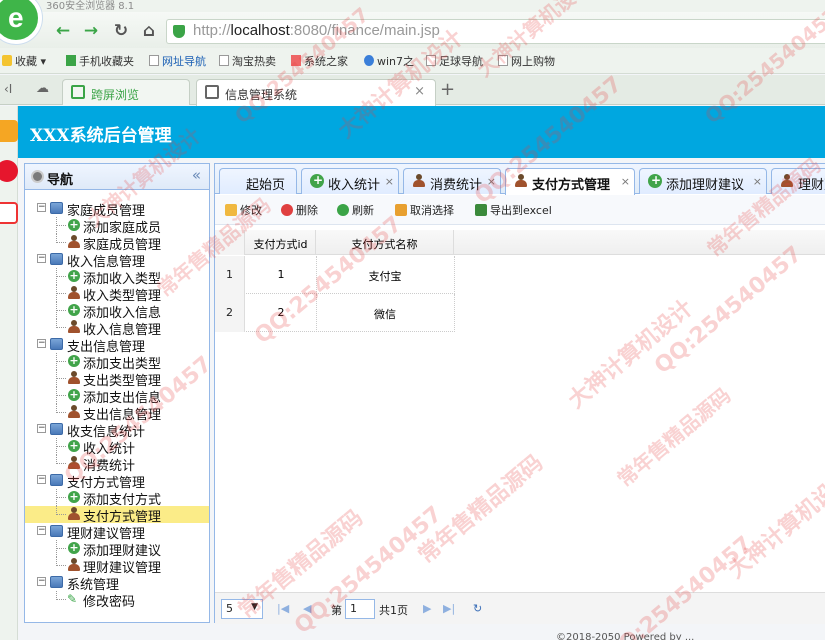  I want to click on tab-expense-stats: 消费统计 ×, so click(452, 181).